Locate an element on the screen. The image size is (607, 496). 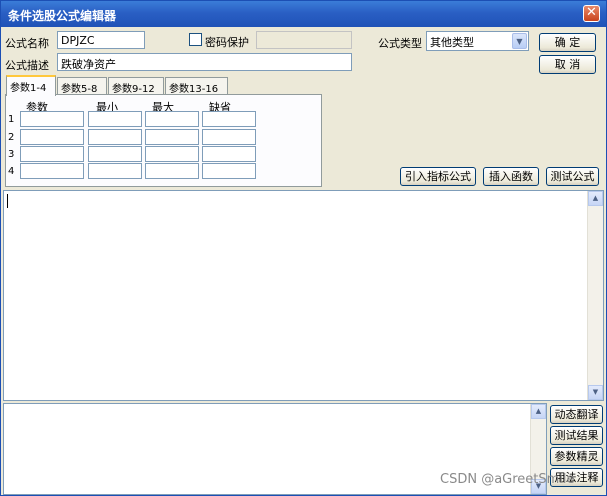
tab-params-5-8: 参数5-8 is located at coordinates (82, 86).